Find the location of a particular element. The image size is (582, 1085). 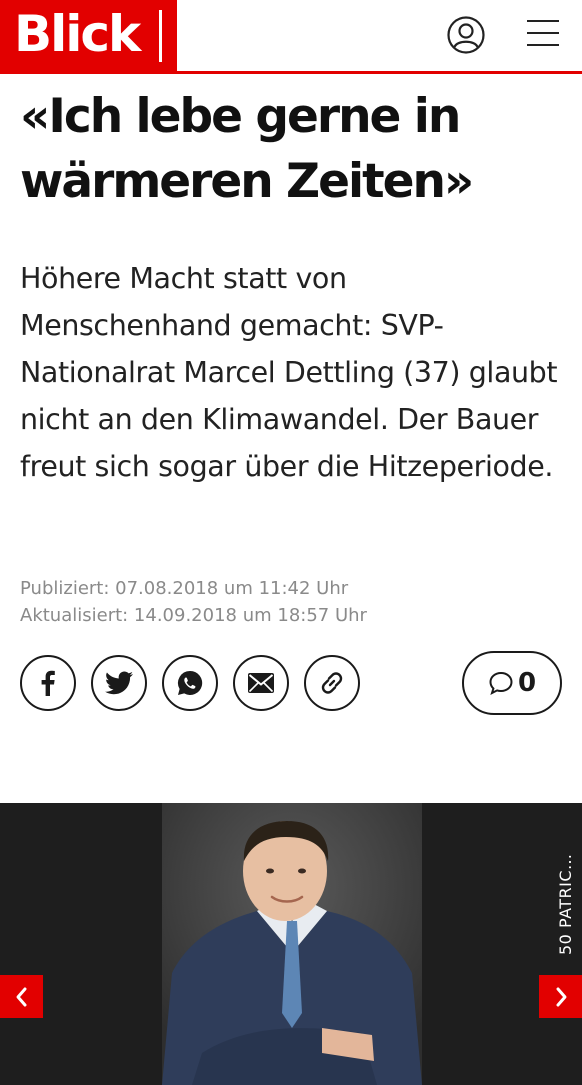

portrait-photo is located at coordinates (292, 944).